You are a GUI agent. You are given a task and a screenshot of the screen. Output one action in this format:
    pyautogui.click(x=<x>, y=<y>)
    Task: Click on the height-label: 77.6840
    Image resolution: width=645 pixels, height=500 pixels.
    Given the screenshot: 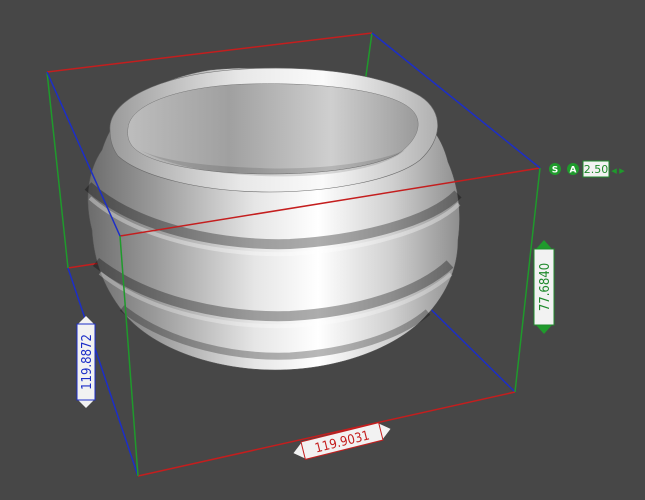 What is the action you would take?
    pyautogui.click(x=545, y=287)
    